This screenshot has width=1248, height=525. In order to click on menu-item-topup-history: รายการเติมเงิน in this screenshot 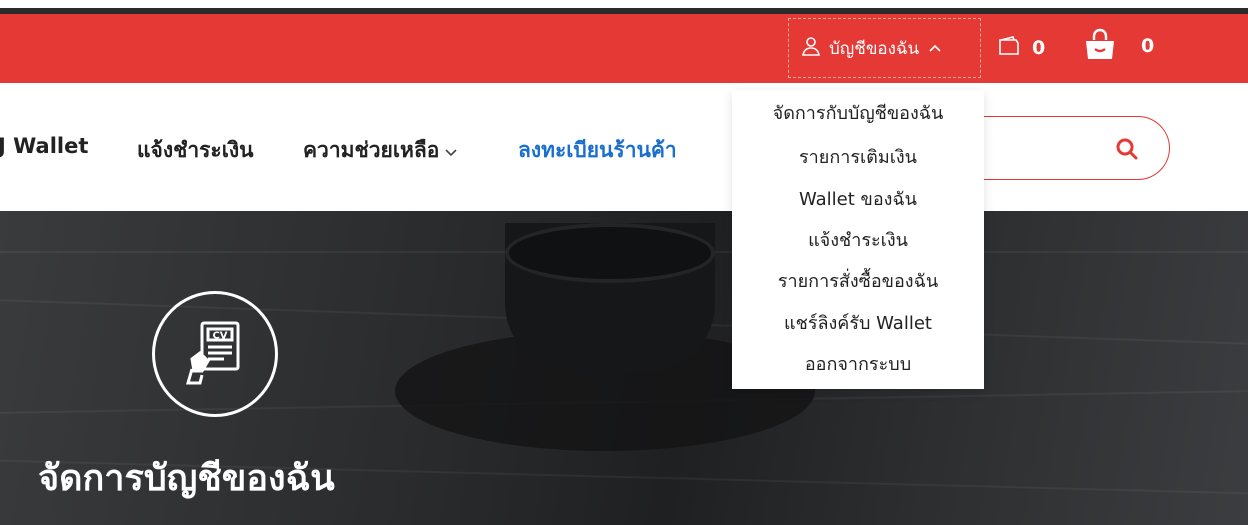, I will do `click(858, 156)`.